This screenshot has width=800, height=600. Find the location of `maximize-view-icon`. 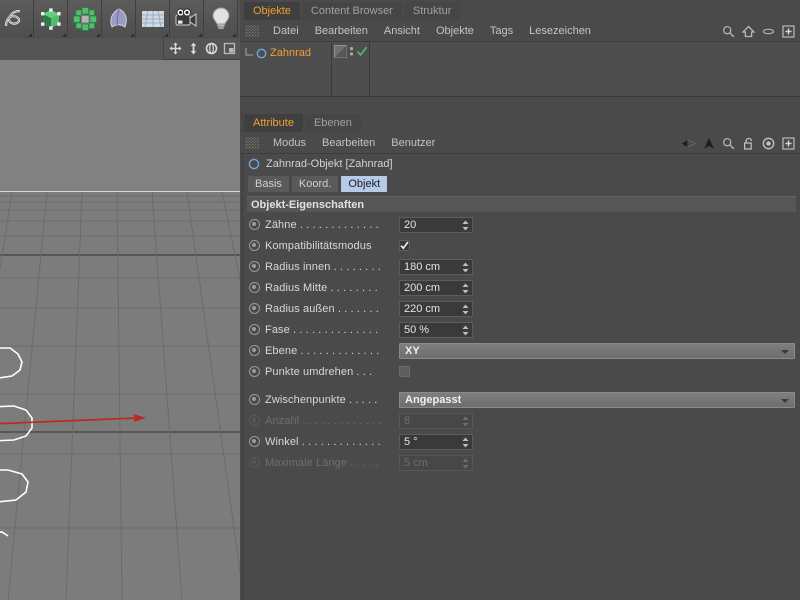

maximize-view-icon is located at coordinates (229, 49).